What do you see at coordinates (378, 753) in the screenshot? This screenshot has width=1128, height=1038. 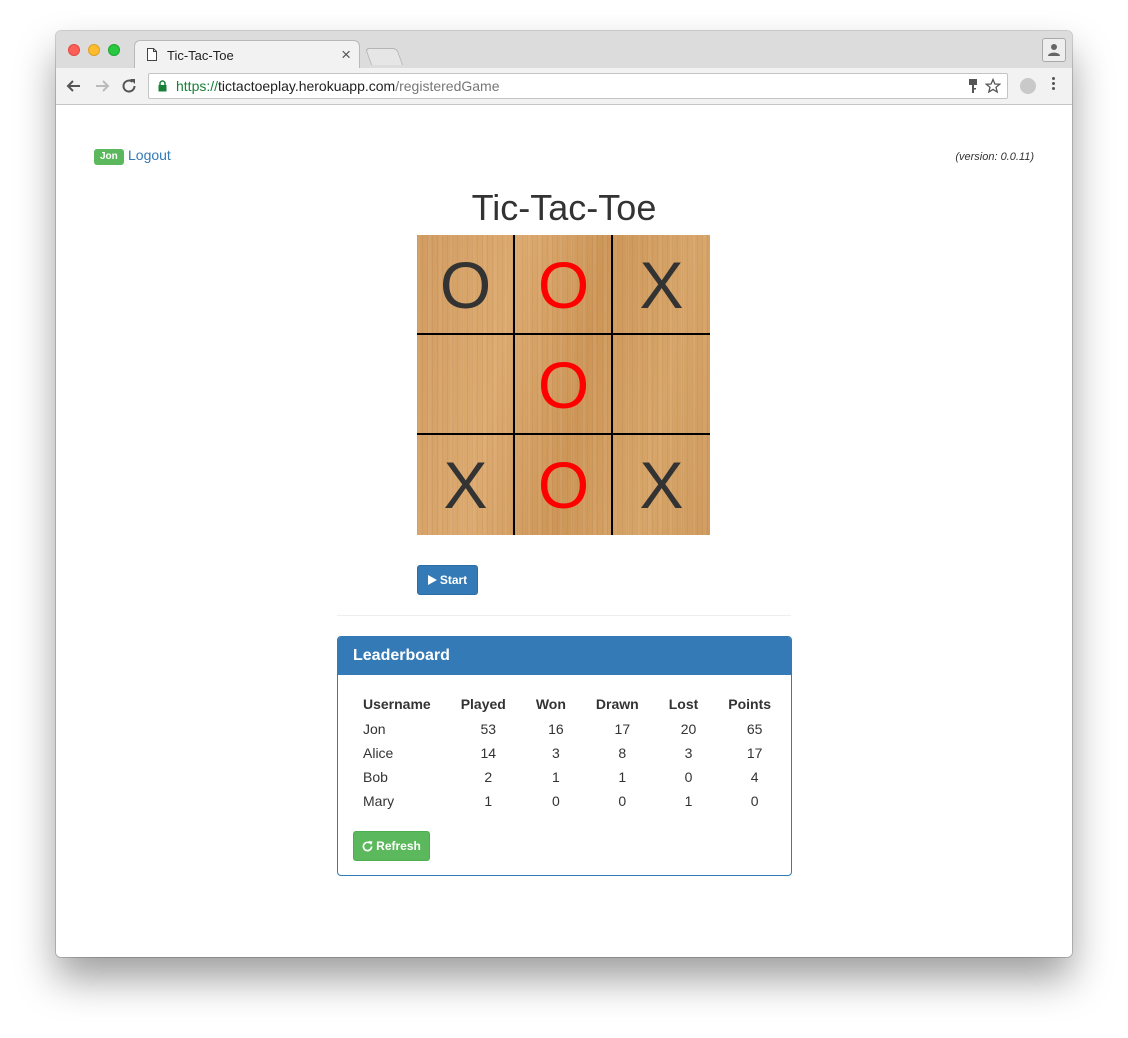 I see `table-cell: Alice` at bounding box center [378, 753].